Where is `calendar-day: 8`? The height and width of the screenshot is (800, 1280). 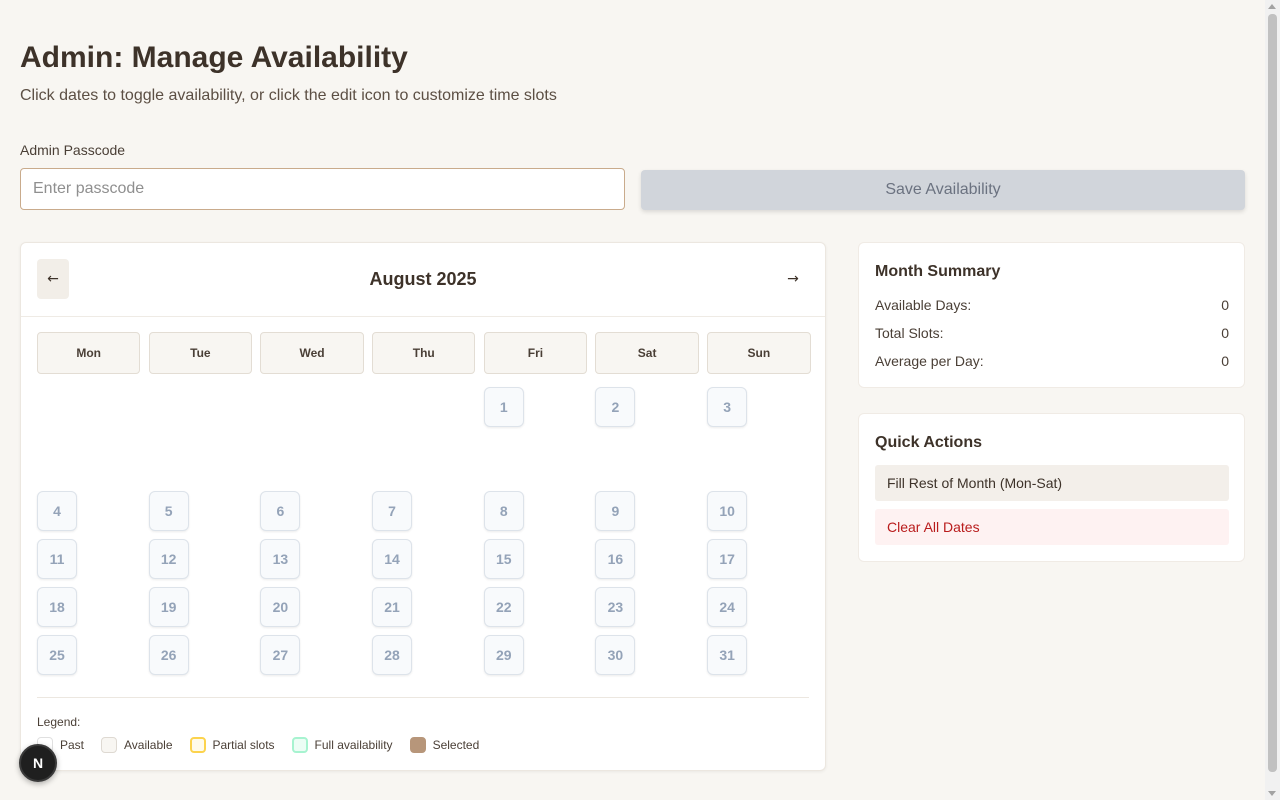
calendar-day: 8 is located at coordinates (503, 511).